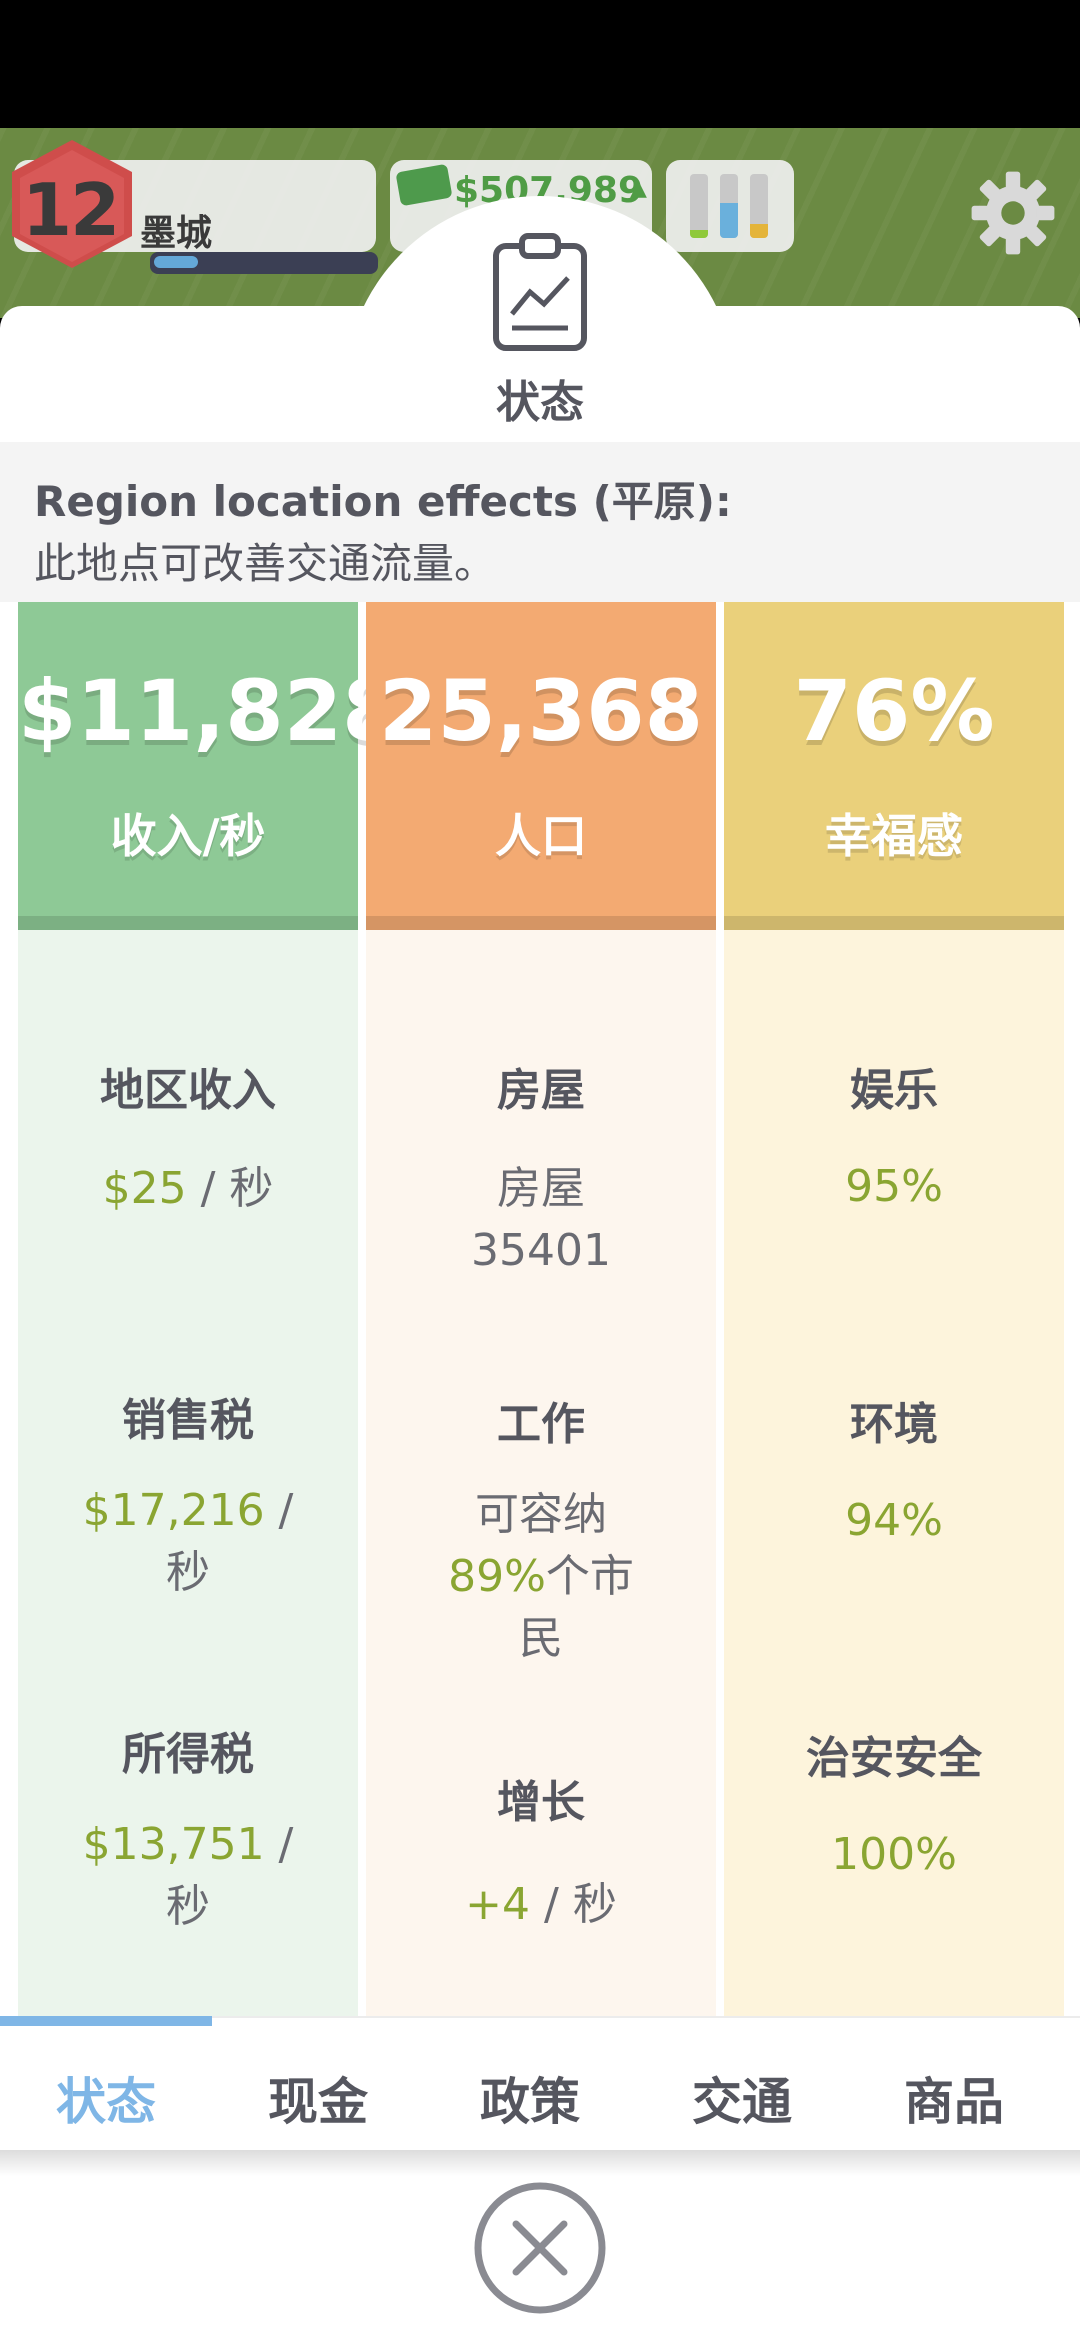  What do you see at coordinates (541, 1802) in the screenshot?
I see `growth-title: 增长` at bounding box center [541, 1802].